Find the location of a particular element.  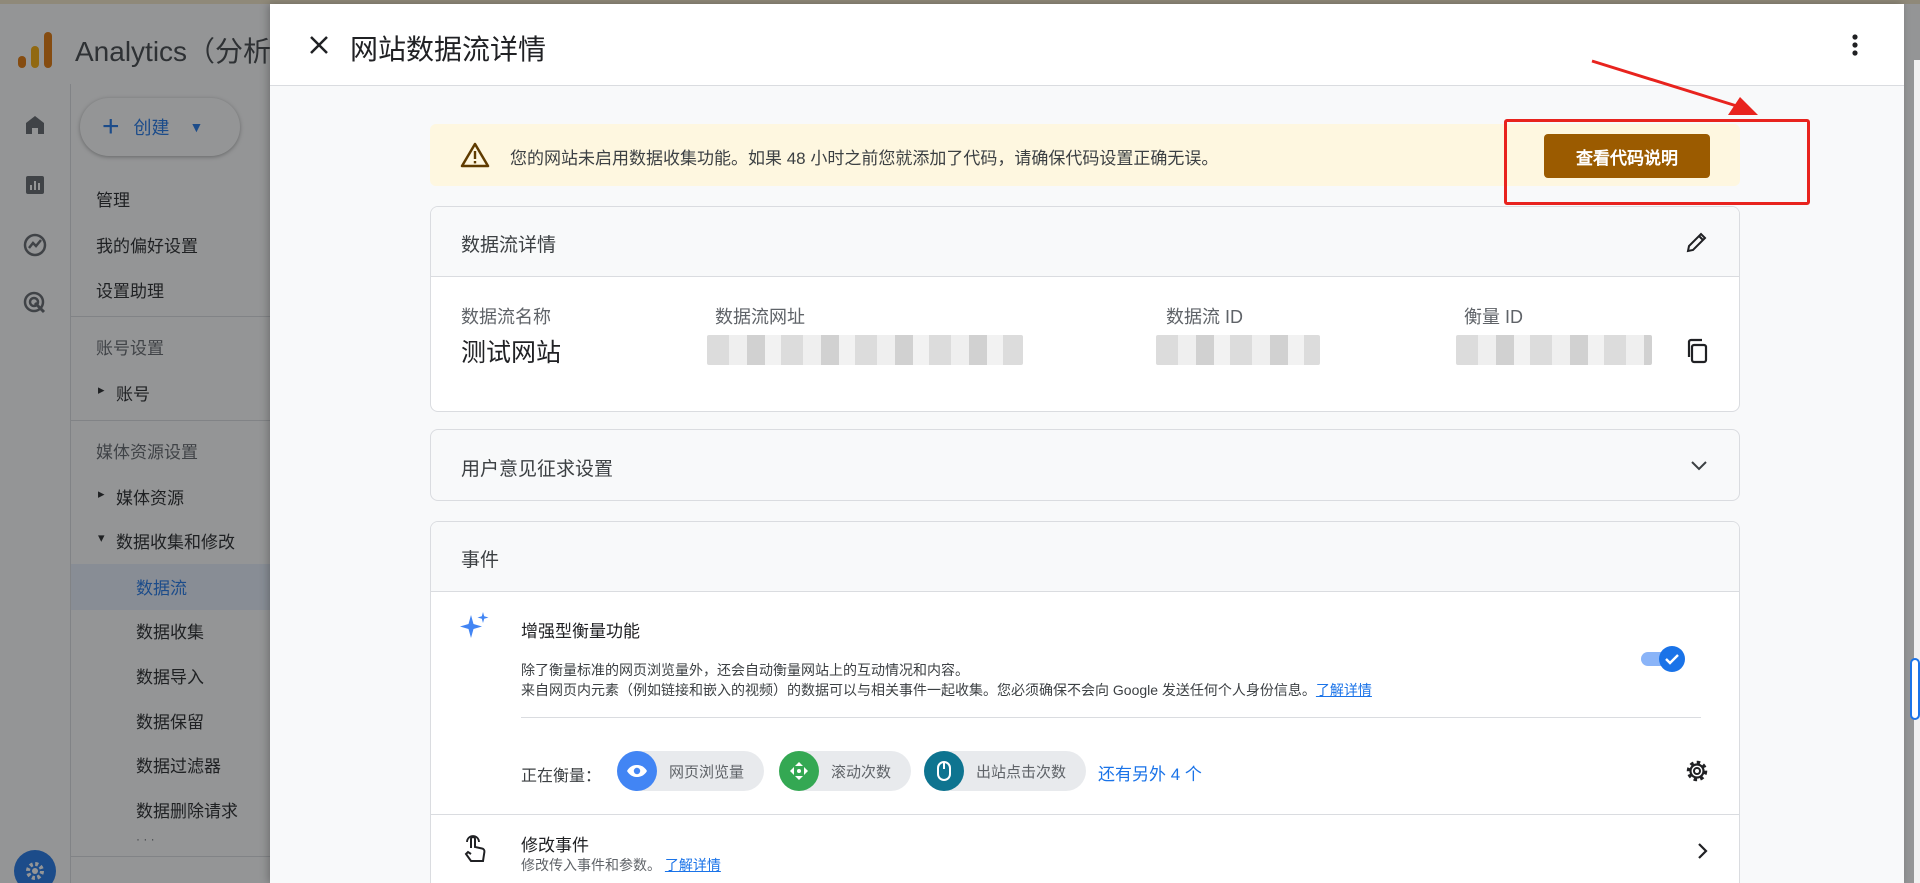

card-header: 事件 is located at coordinates (1085, 557).